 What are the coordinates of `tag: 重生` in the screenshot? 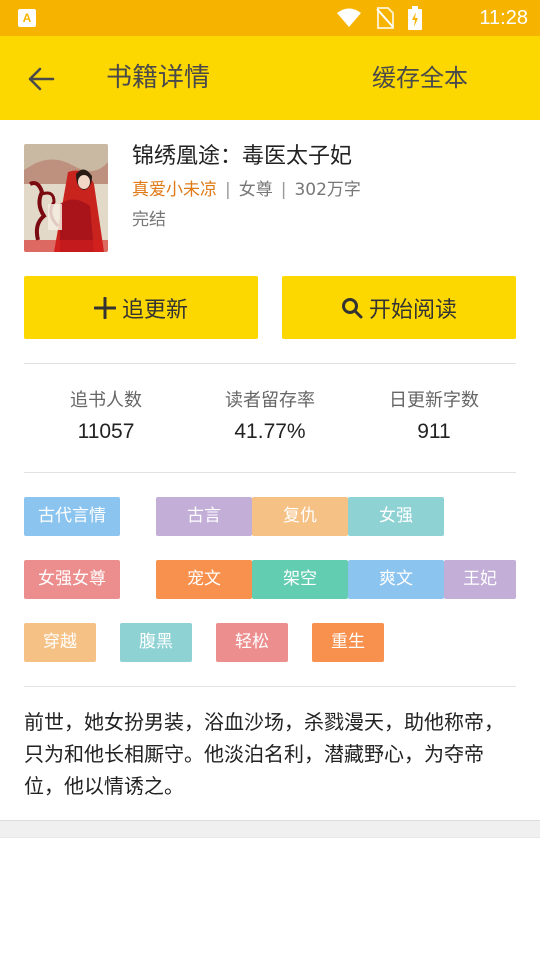 It's located at (348, 642).